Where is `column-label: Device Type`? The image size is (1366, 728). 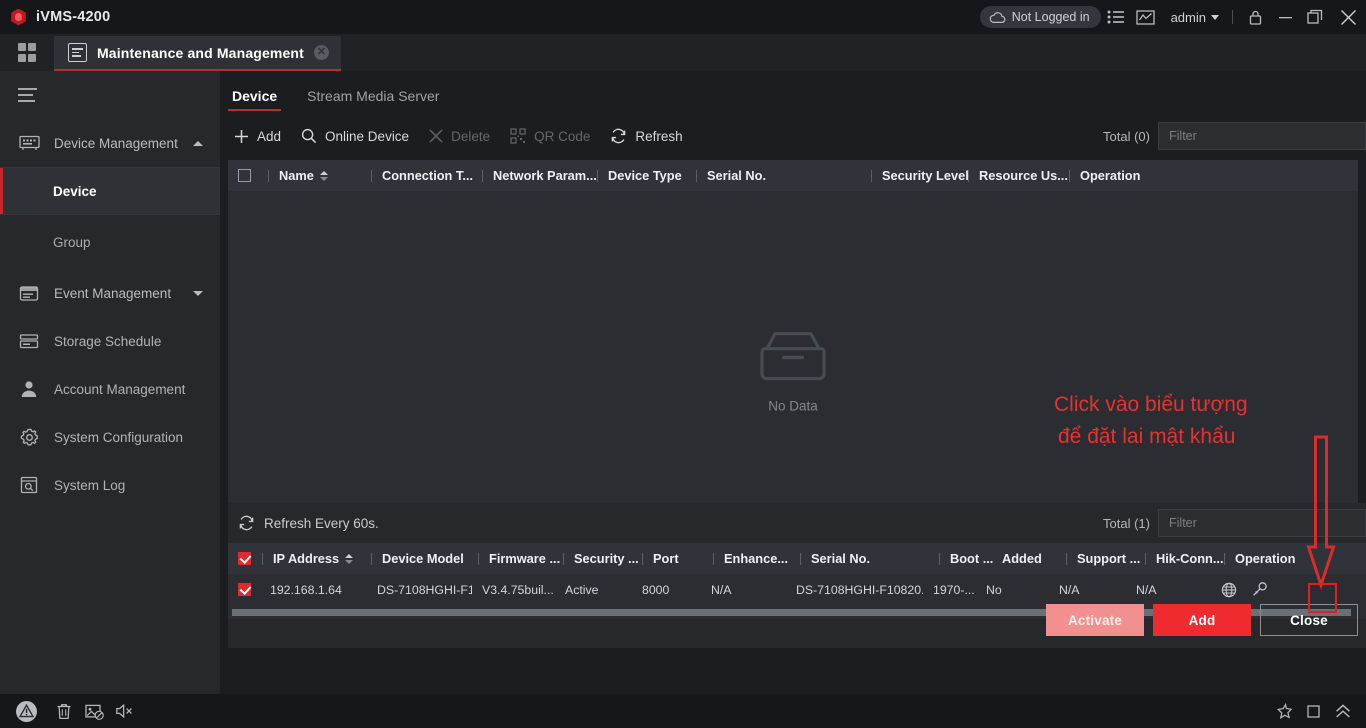
column-label: Device Type is located at coordinates (645, 175).